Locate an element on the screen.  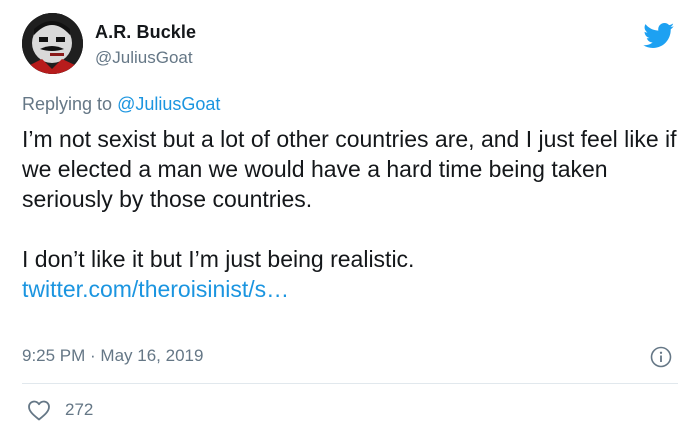
divider is located at coordinates (350, 383).